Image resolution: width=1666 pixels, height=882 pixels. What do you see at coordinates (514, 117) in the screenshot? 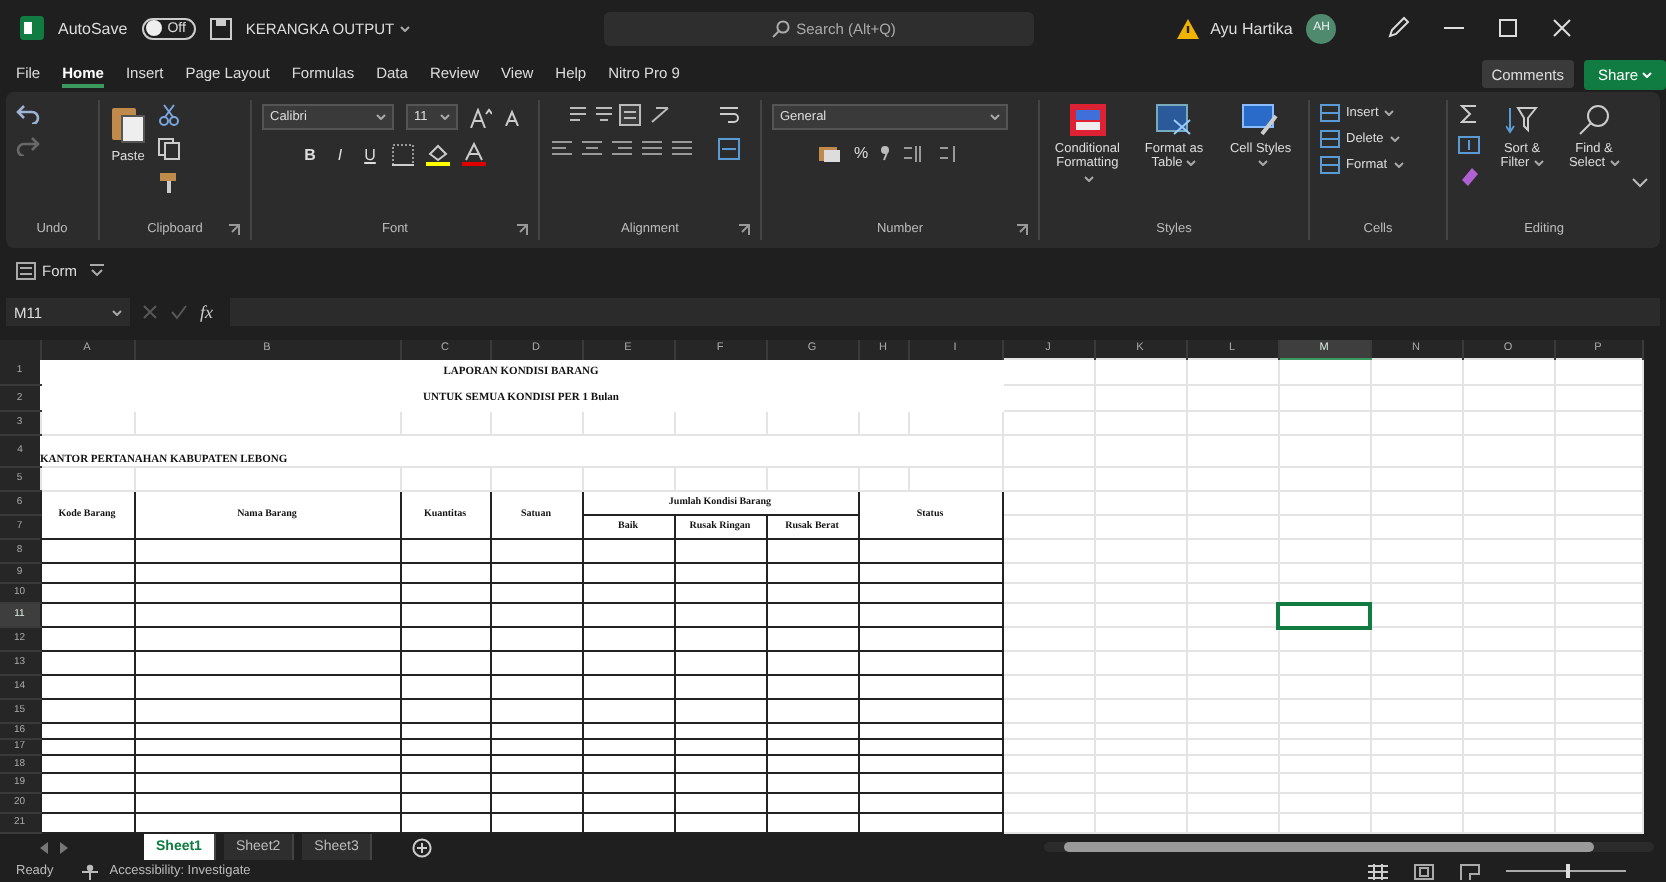
I see `shrink-font-icon` at bounding box center [514, 117].